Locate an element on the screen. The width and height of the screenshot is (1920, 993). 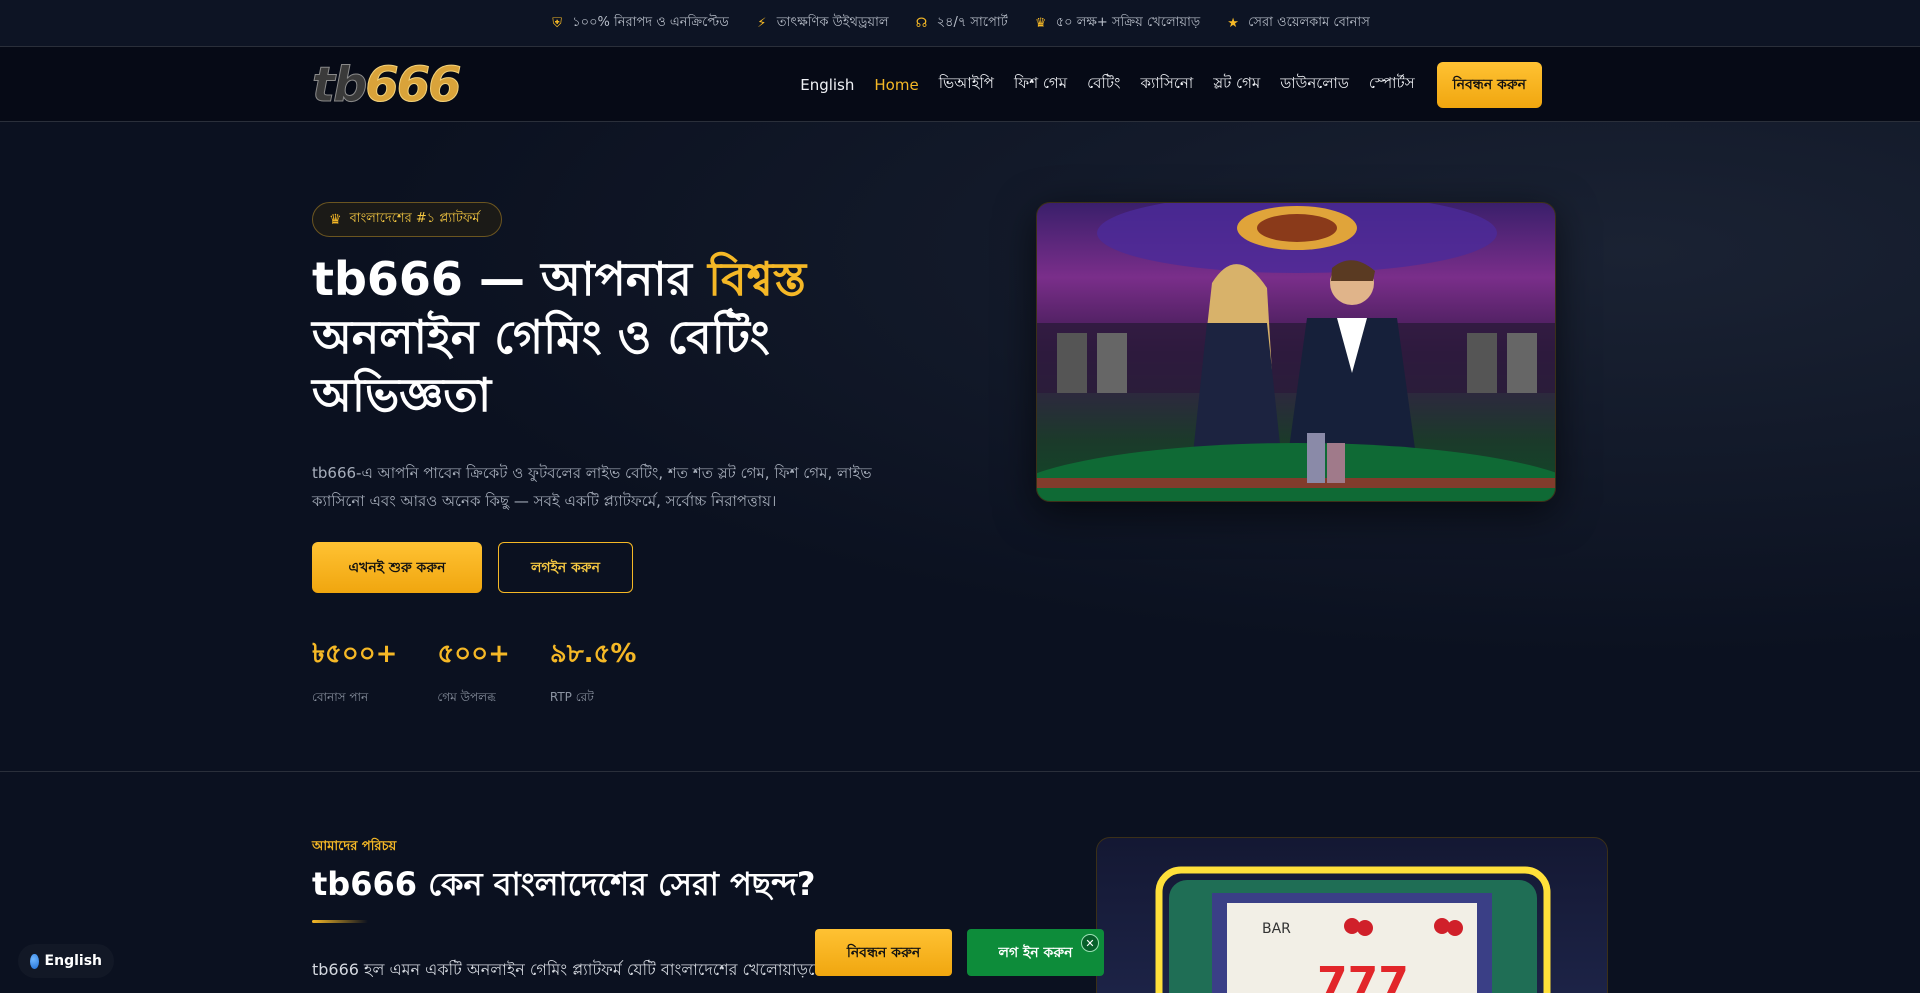
topbar-item-bonus: ★ সেরা ওয়েলকাম বোনাস is located at coordinates (1298, 23).